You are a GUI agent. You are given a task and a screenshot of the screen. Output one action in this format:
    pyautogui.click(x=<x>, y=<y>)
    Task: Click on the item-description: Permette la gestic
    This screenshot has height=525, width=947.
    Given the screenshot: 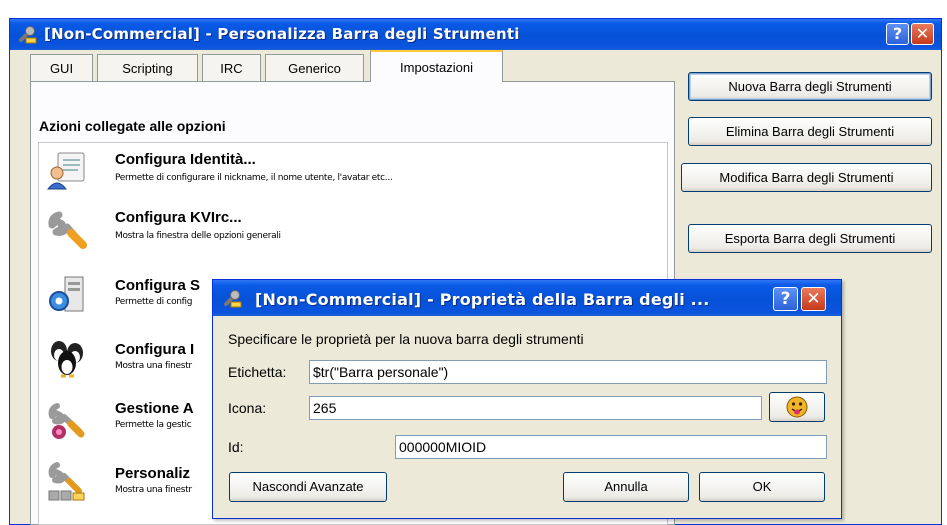 What is the action you would take?
    pyautogui.click(x=153, y=425)
    